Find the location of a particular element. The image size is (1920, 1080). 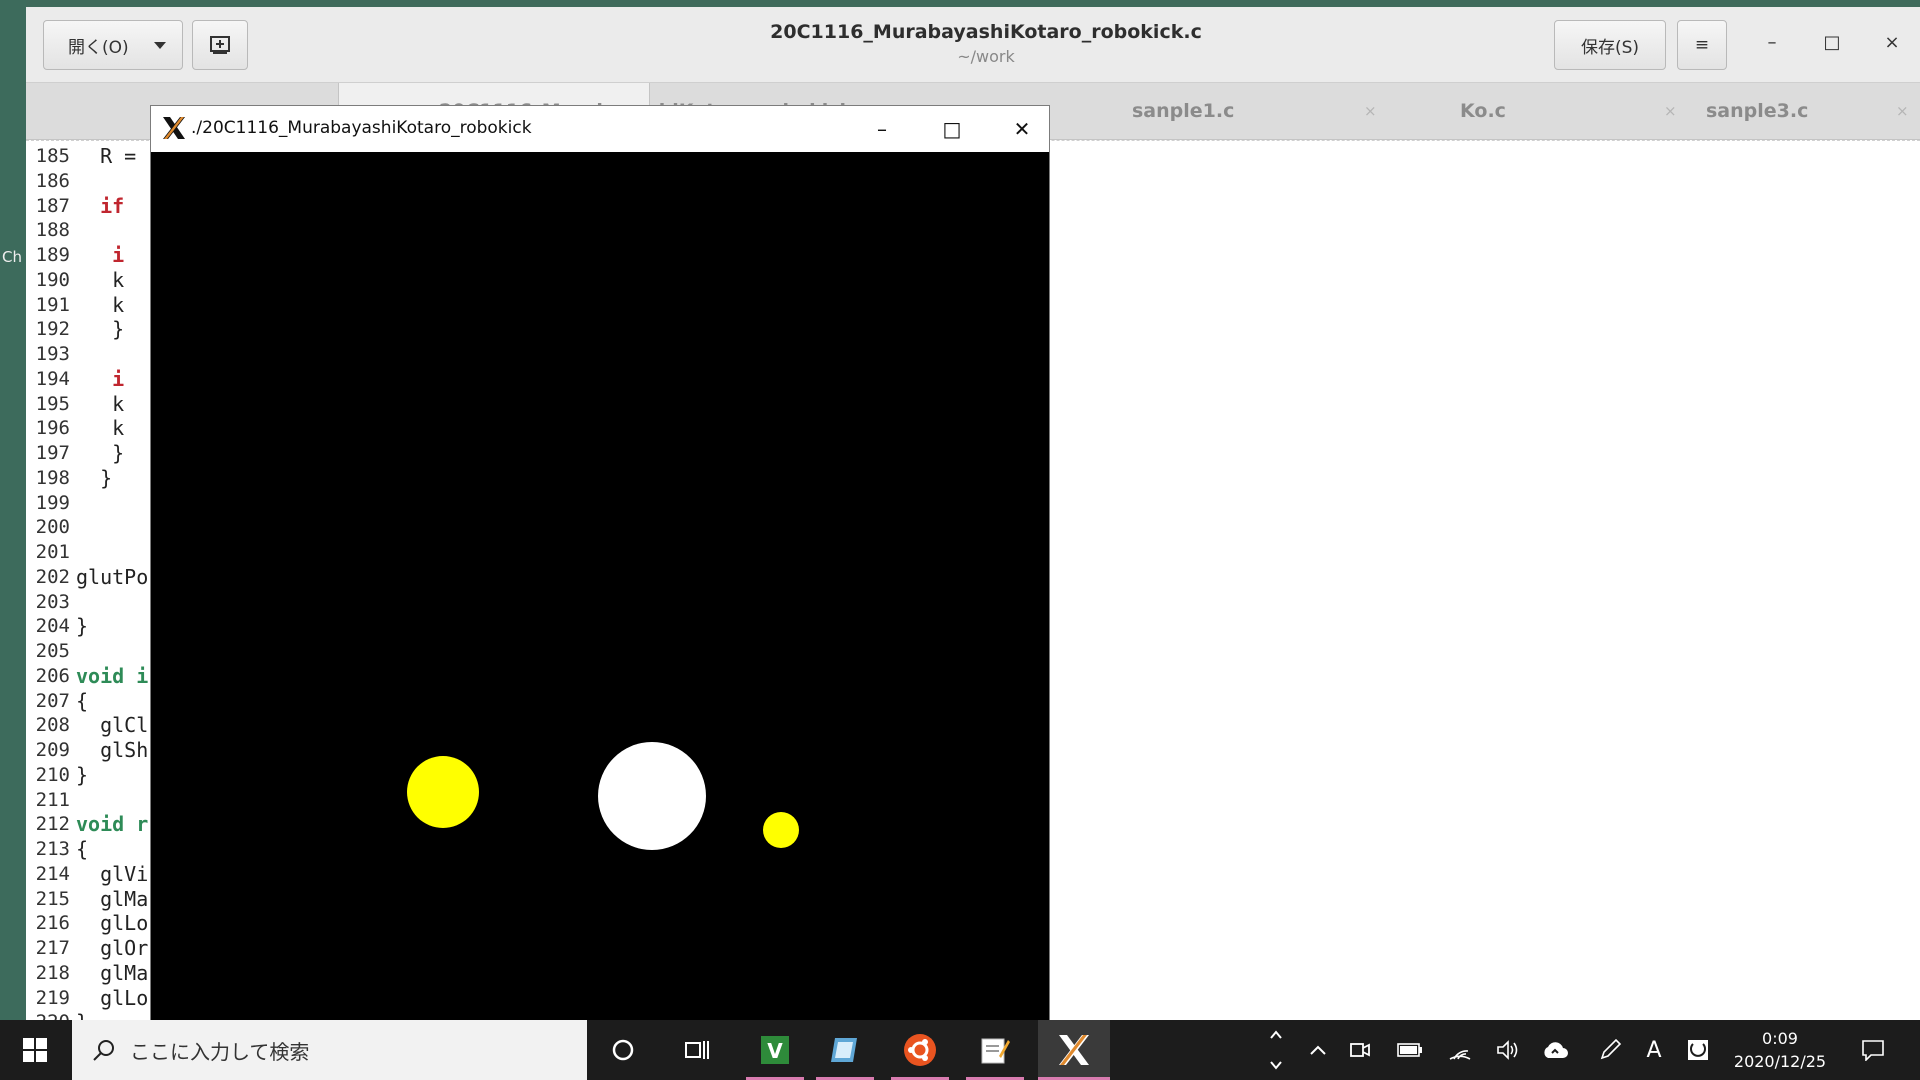

open-button: 開く(O) is located at coordinates (113, 45).